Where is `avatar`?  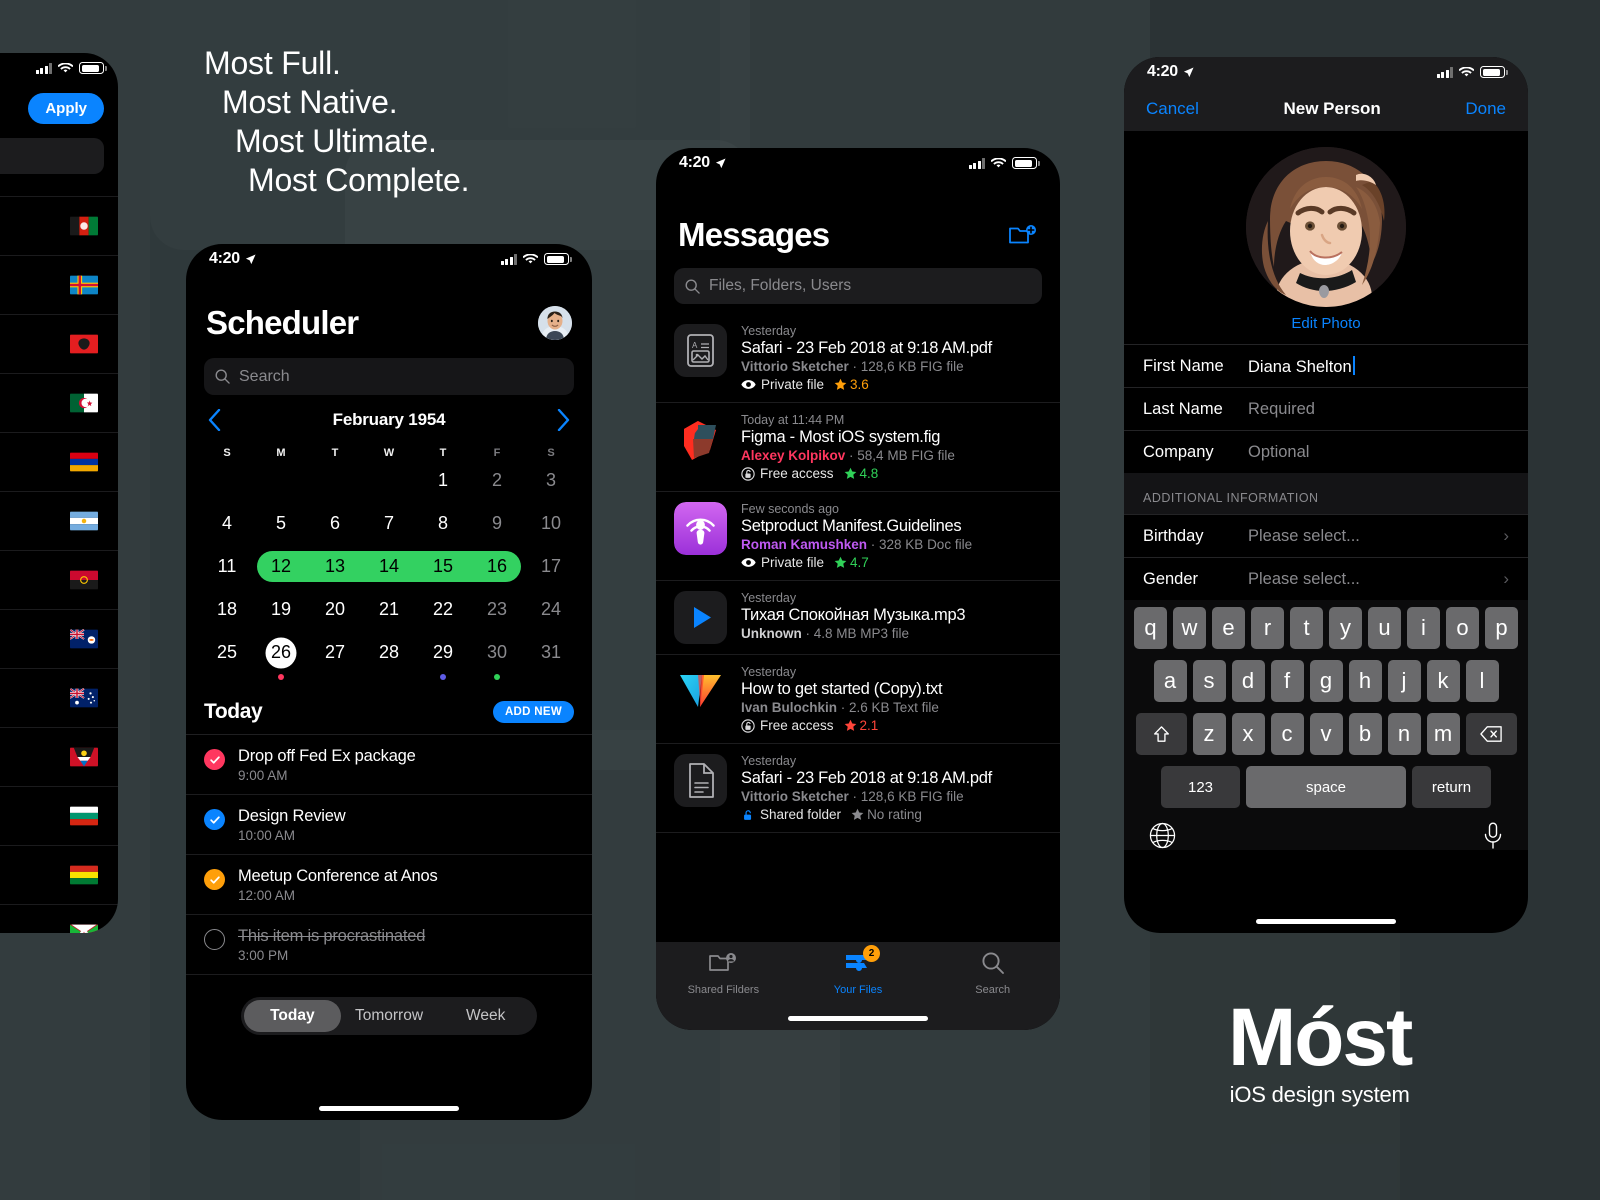
avatar is located at coordinates (555, 323).